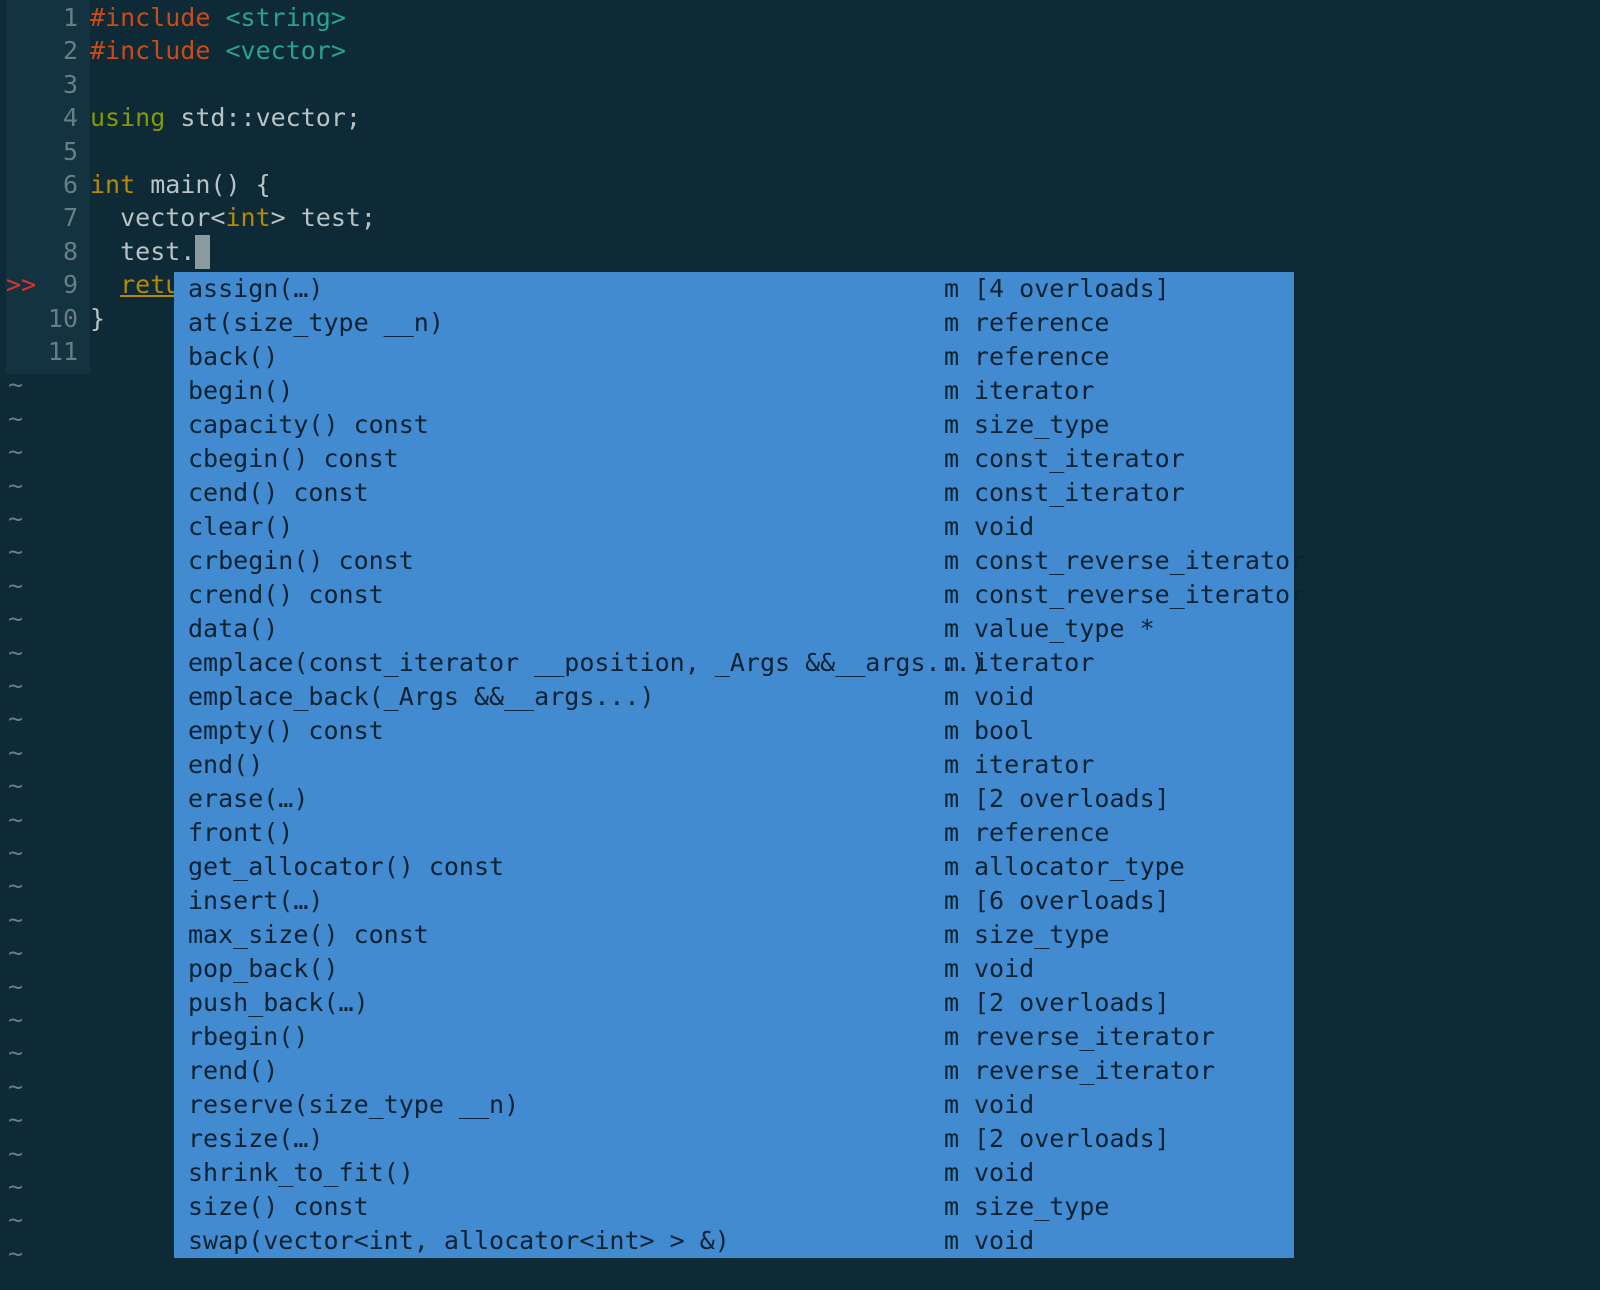 This screenshot has height=1290, width=1600. What do you see at coordinates (150, 17) in the screenshot?
I see `code-token: #include` at bounding box center [150, 17].